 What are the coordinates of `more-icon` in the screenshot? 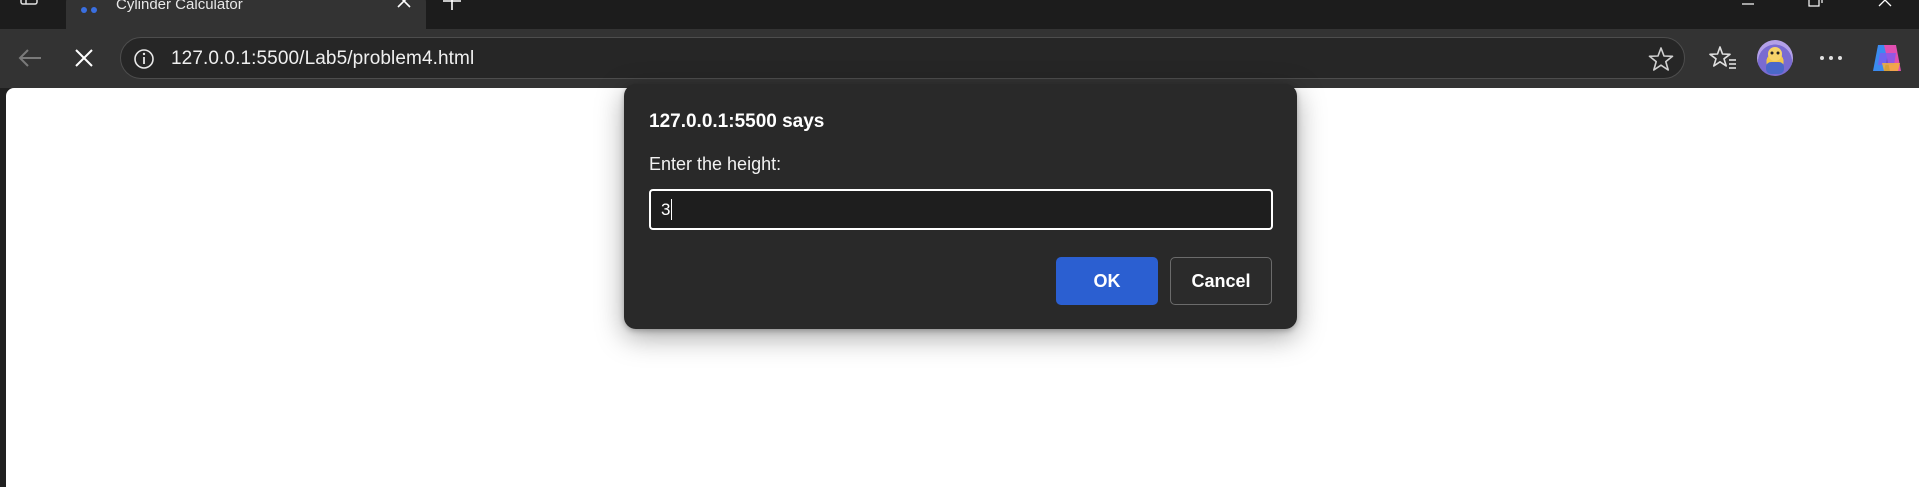 It's located at (1831, 58).